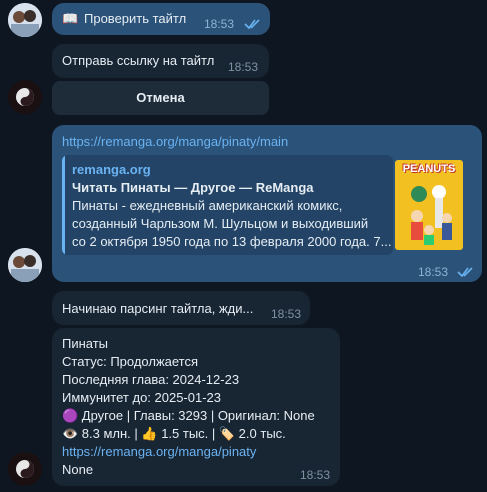 This screenshot has height=492, width=487. I want to click on info-line: Статус: Продолжается, so click(130, 361).